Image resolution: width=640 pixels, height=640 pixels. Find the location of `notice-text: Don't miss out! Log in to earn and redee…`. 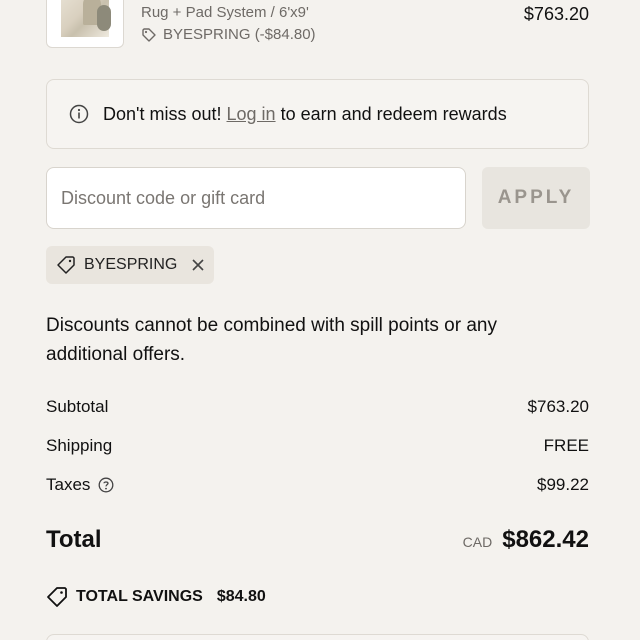

notice-text: Don't miss out! Log in to earn and redee… is located at coordinates (305, 114).